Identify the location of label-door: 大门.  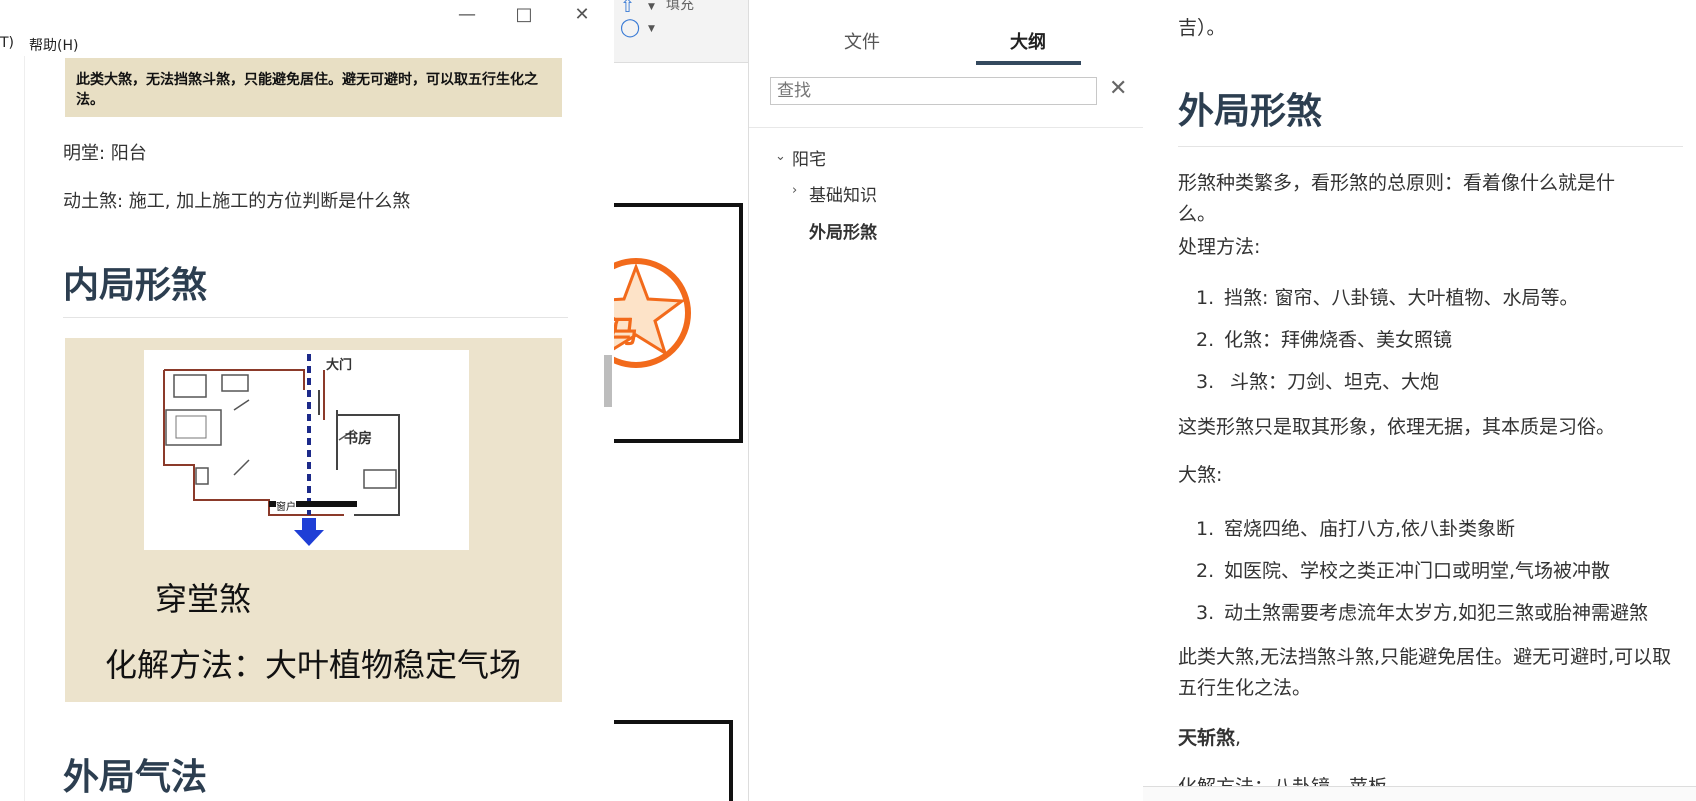
(339, 365).